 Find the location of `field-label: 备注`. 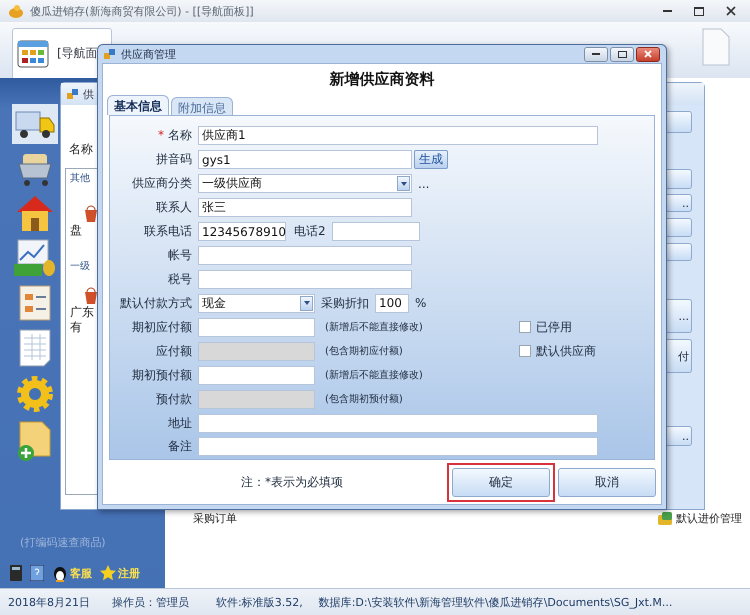

field-label: 备注 is located at coordinates (179, 447).